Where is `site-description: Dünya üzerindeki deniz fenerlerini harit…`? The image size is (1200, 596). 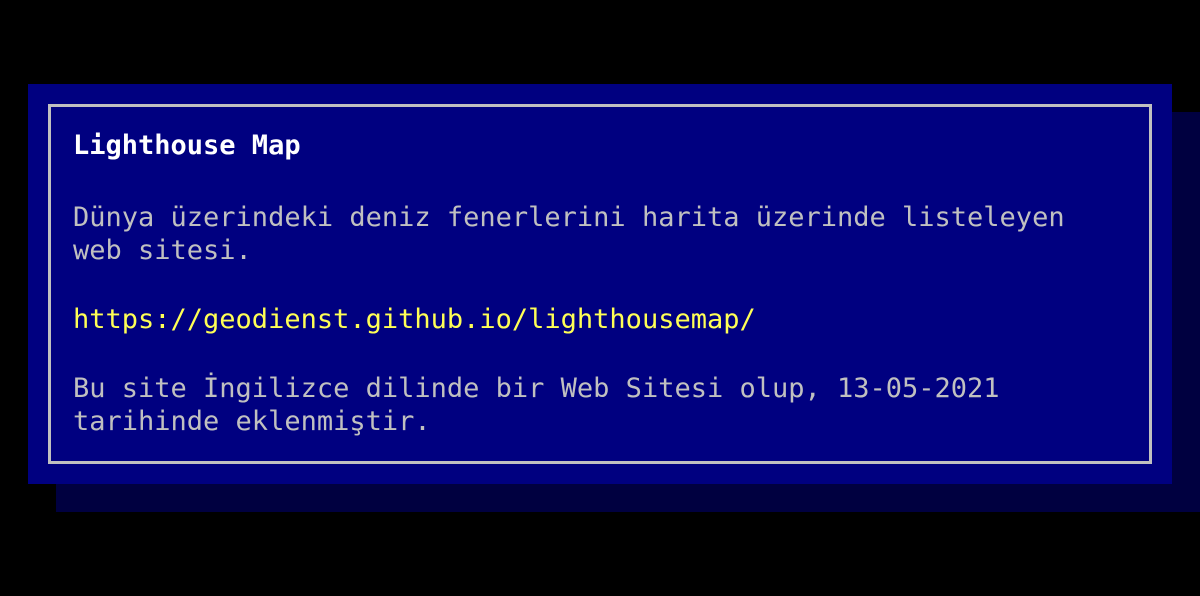 site-description: Dünya üzerindeki deniz fenerlerini harit… is located at coordinates (577, 234).